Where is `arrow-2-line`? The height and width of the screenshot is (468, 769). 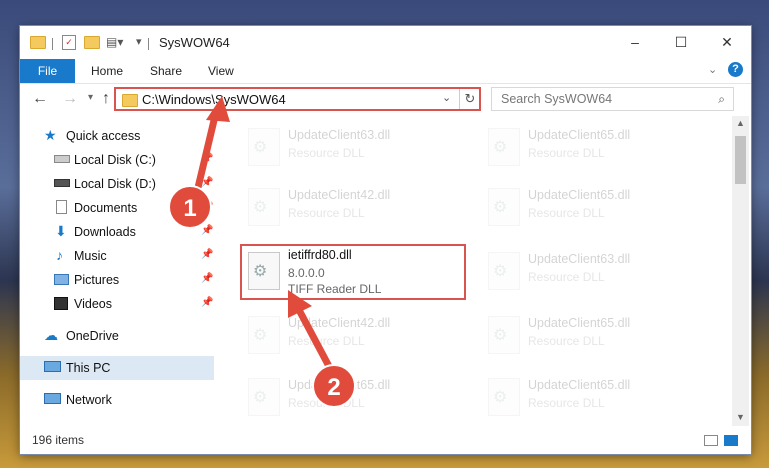 arrow-2-line is located at coordinates (315, 340).